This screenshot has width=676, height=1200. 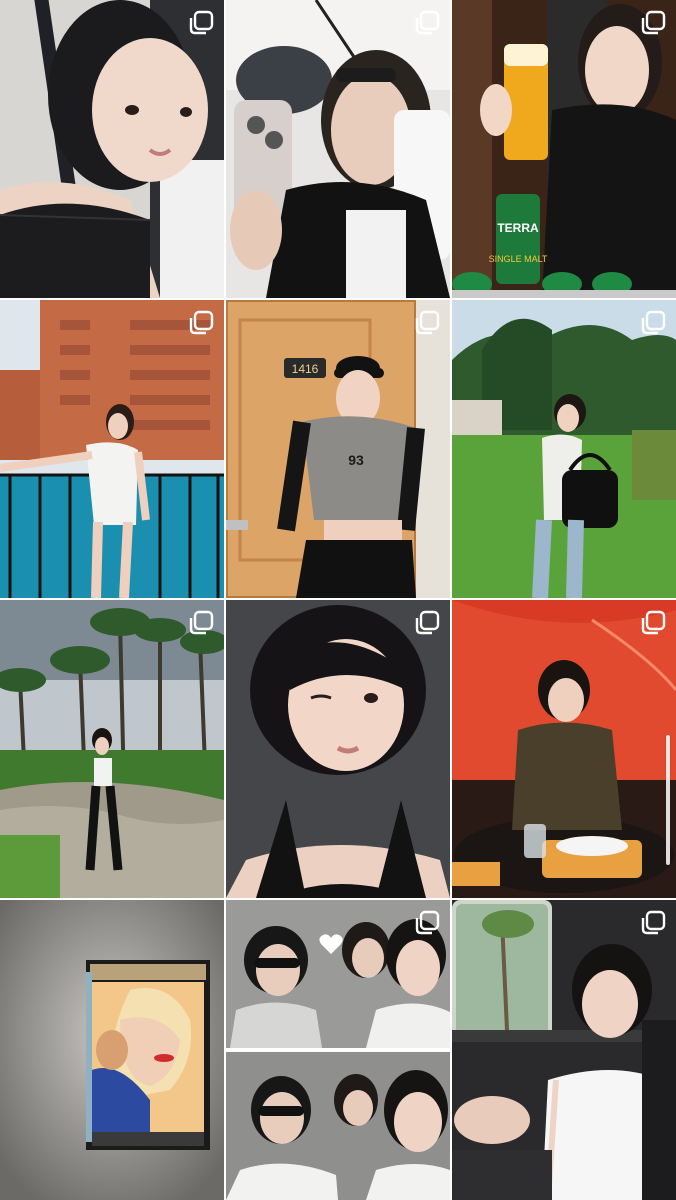 I want to click on post-thumbnail-closeup-selfie, so click(x=338, y=749).